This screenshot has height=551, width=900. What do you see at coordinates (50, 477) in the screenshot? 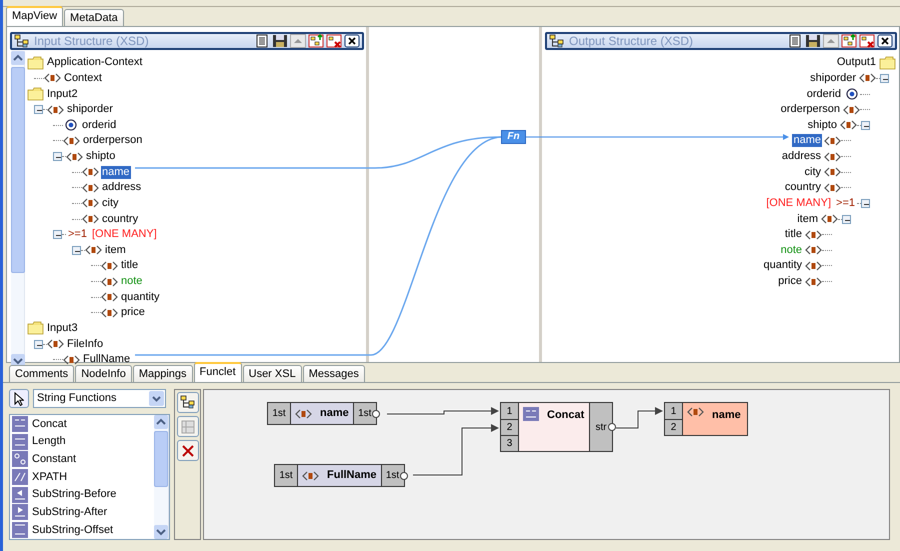
I see `function-item: XPATH` at bounding box center [50, 477].